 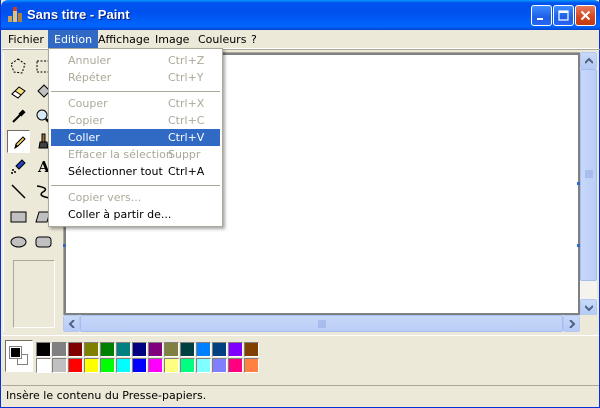 What do you see at coordinates (135, 120) in the screenshot?
I see `menu-item-copier: Copier Ctrl+C` at bounding box center [135, 120].